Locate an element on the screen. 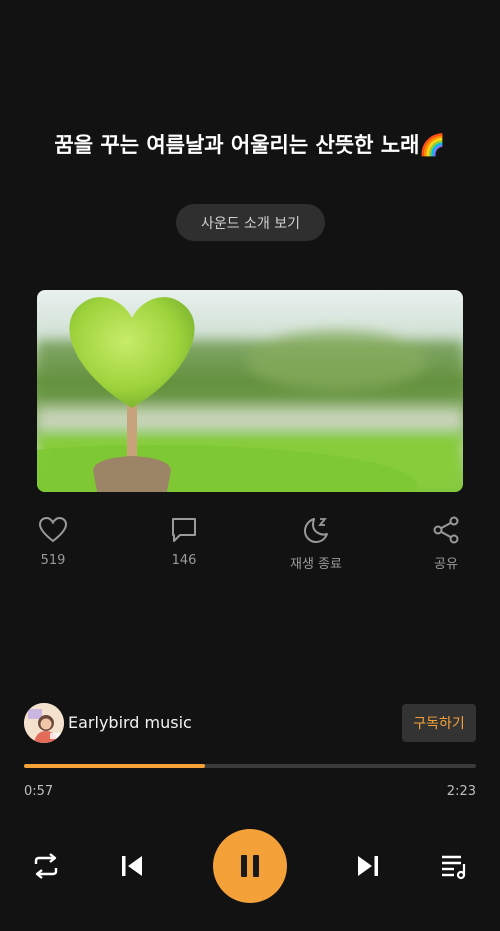 The image size is (500, 931). previous-icon is located at coordinates (132, 866).